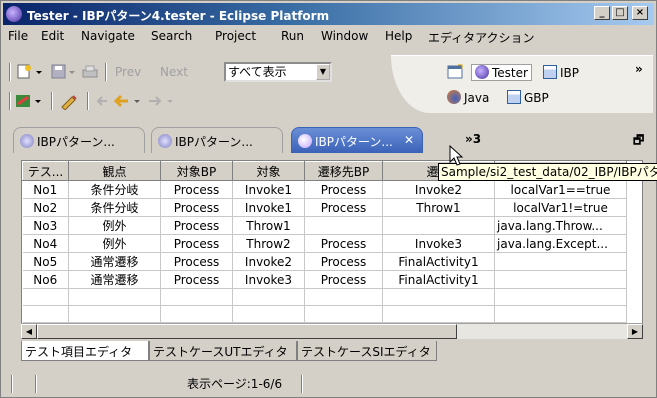  Describe the element at coordinates (171, 36) in the screenshot. I see `menu-search: Search` at that location.